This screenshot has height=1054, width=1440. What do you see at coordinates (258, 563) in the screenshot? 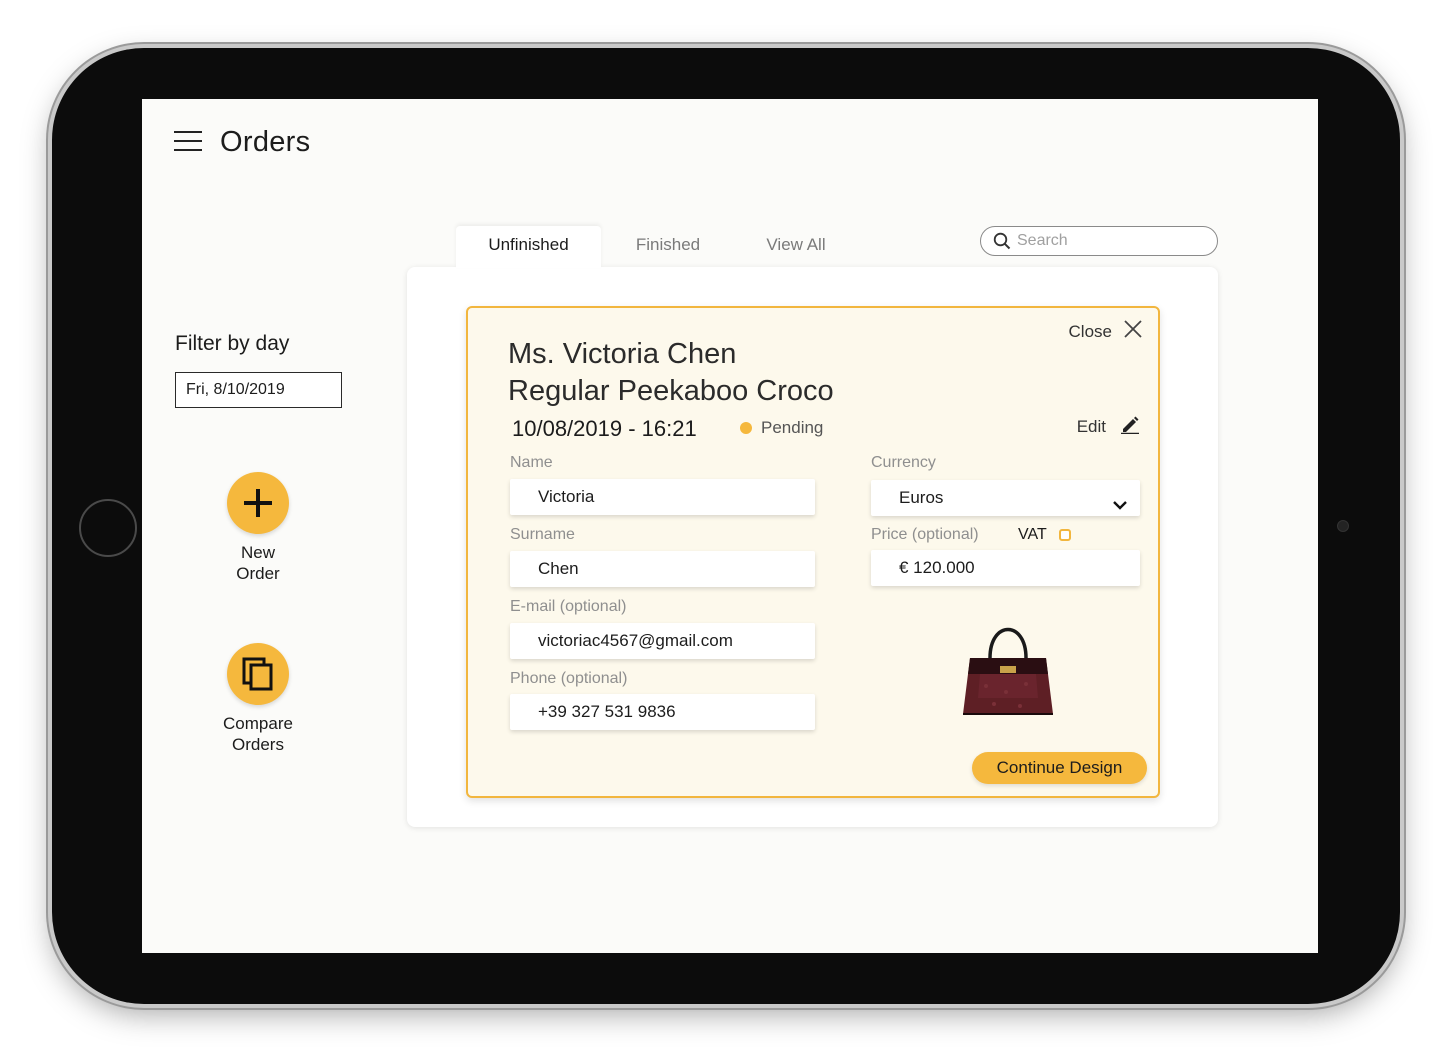
I see `new-order-label: New Order` at bounding box center [258, 563].